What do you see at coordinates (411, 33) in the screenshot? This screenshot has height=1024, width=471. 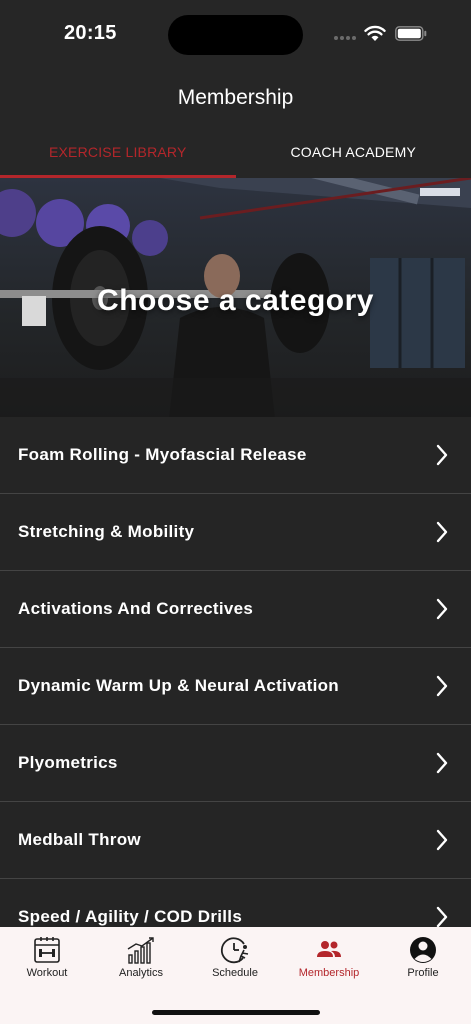 I see `battery-icon` at bounding box center [411, 33].